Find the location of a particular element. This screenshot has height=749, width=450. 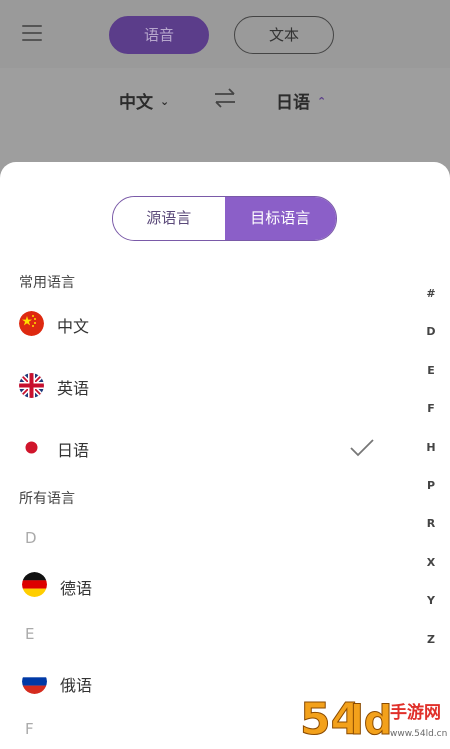

language-direction-tabs: 源语言 目标语言 is located at coordinates (224, 218).